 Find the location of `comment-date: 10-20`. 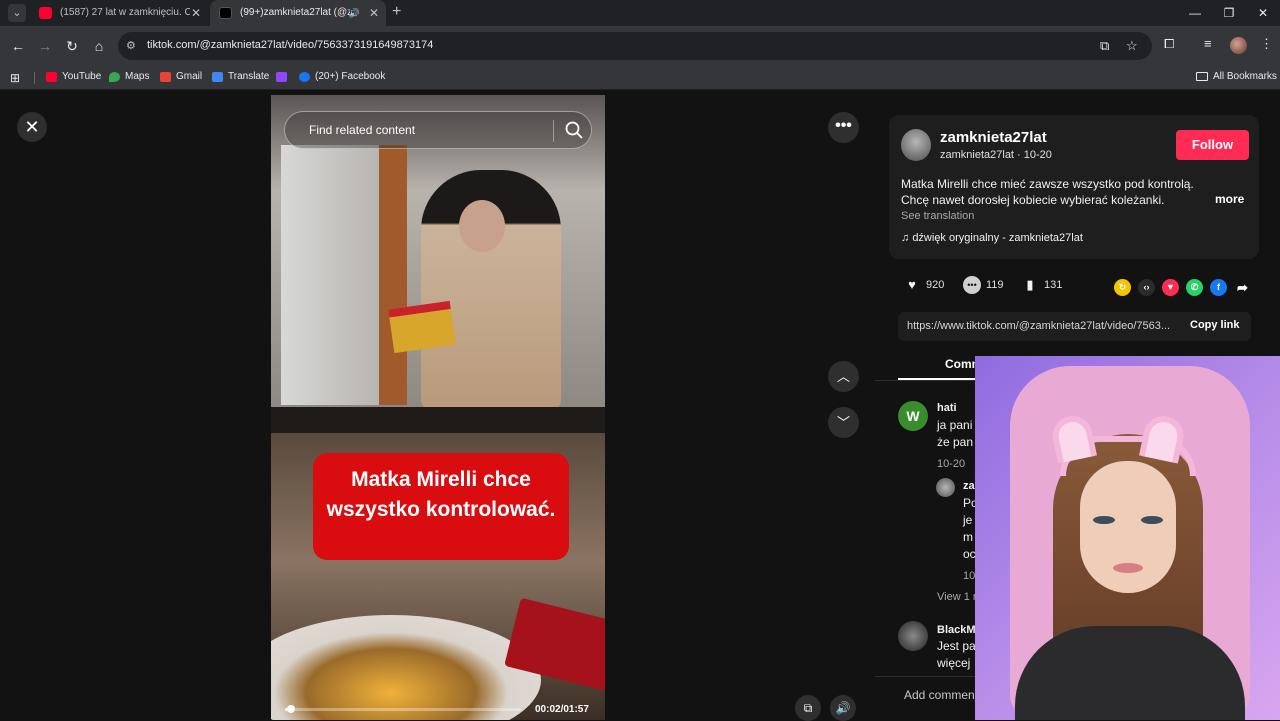

comment-date: 10-20 is located at coordinates (951, 464).